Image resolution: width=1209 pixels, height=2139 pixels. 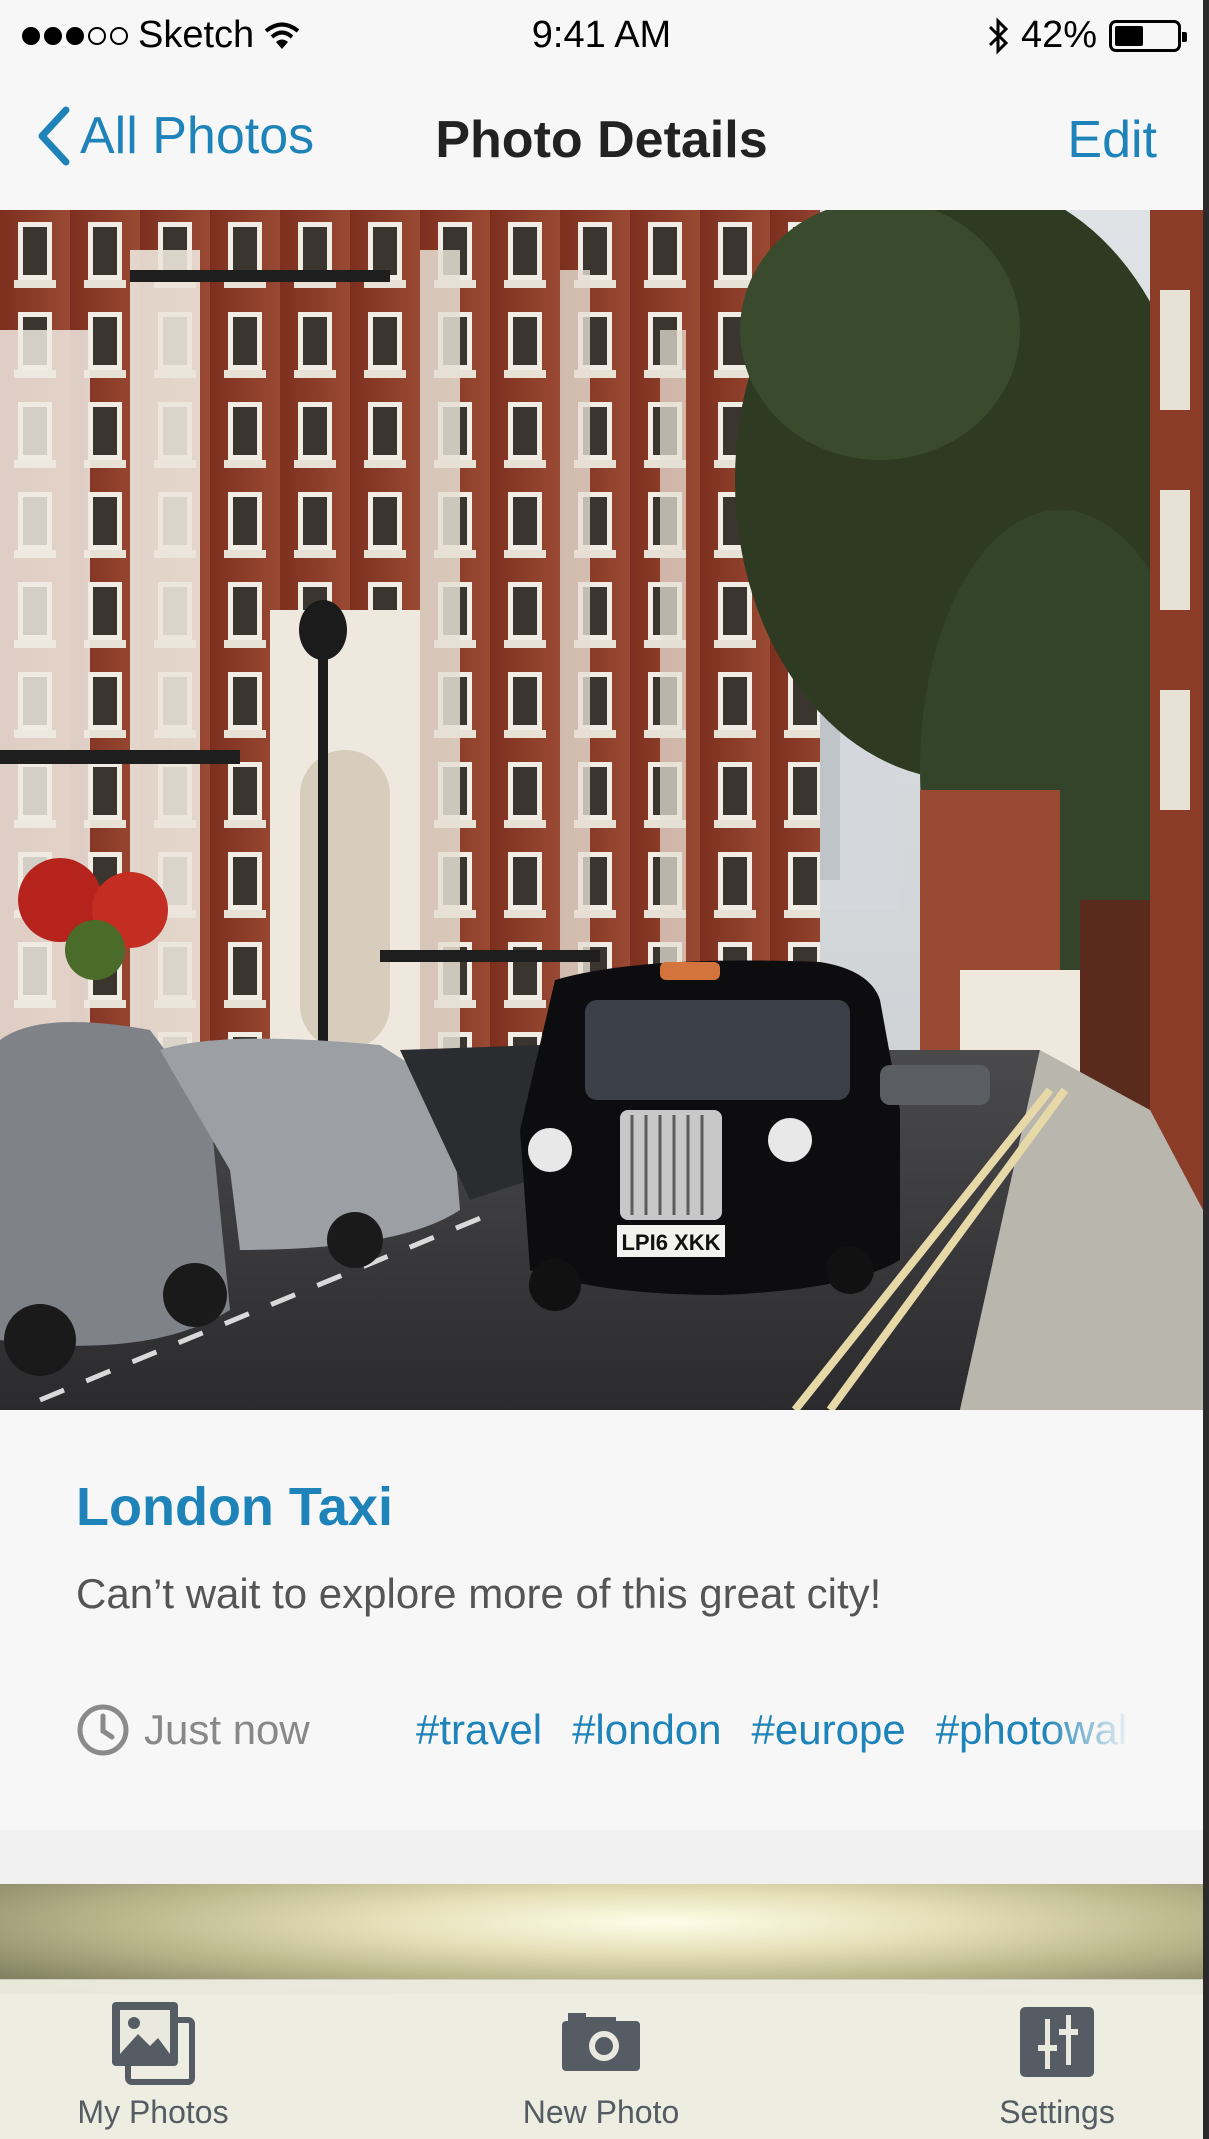 What do you see at coordinates (646, 1730) in the screenshot?
I see `hashtag-london: #london` at bounding box center [646, 1730].